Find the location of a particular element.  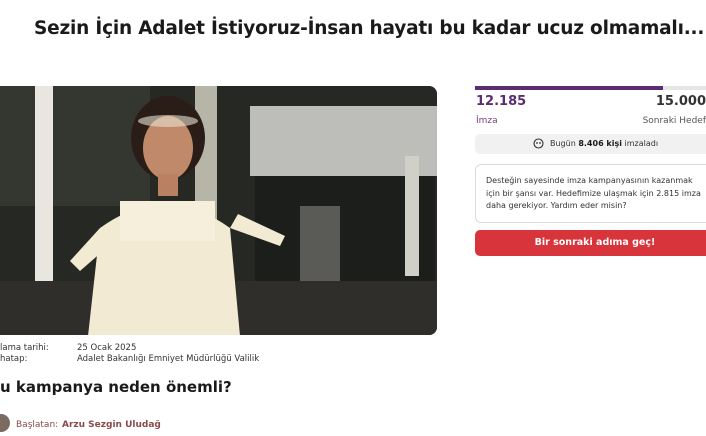

signature-count-label: İmza is located at coordinates (487, 121).